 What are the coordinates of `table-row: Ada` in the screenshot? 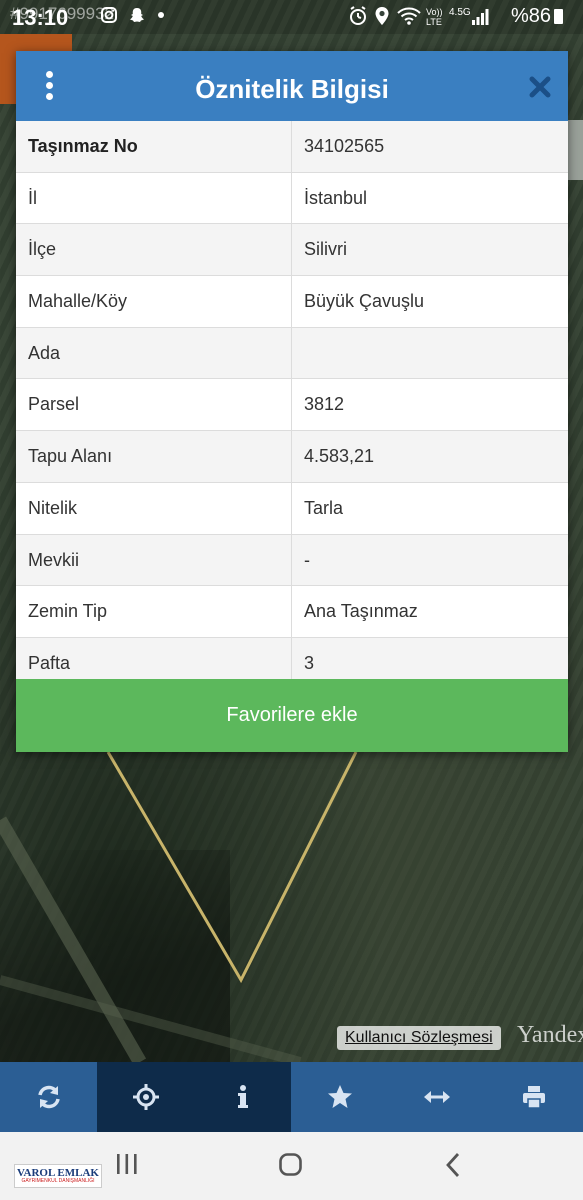 It's located at (292, 353).